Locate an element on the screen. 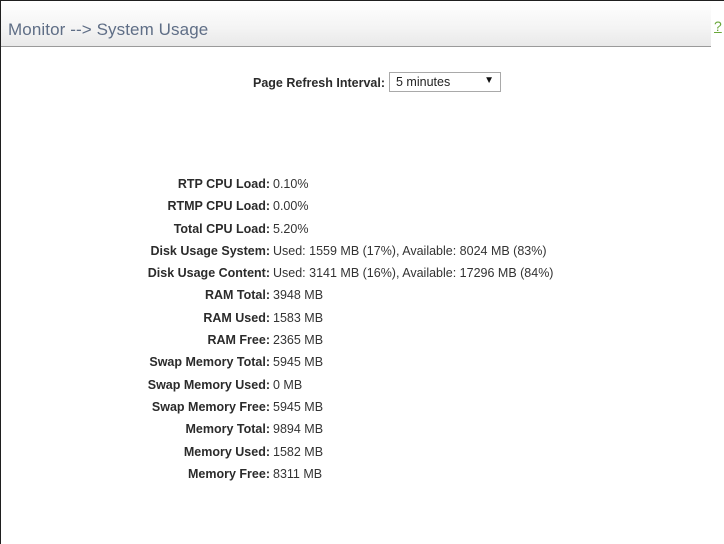 Image resolution: width=724 pixels, height=544 pixels. stat-value: 2365 MB is located at coordinates (298, 340).